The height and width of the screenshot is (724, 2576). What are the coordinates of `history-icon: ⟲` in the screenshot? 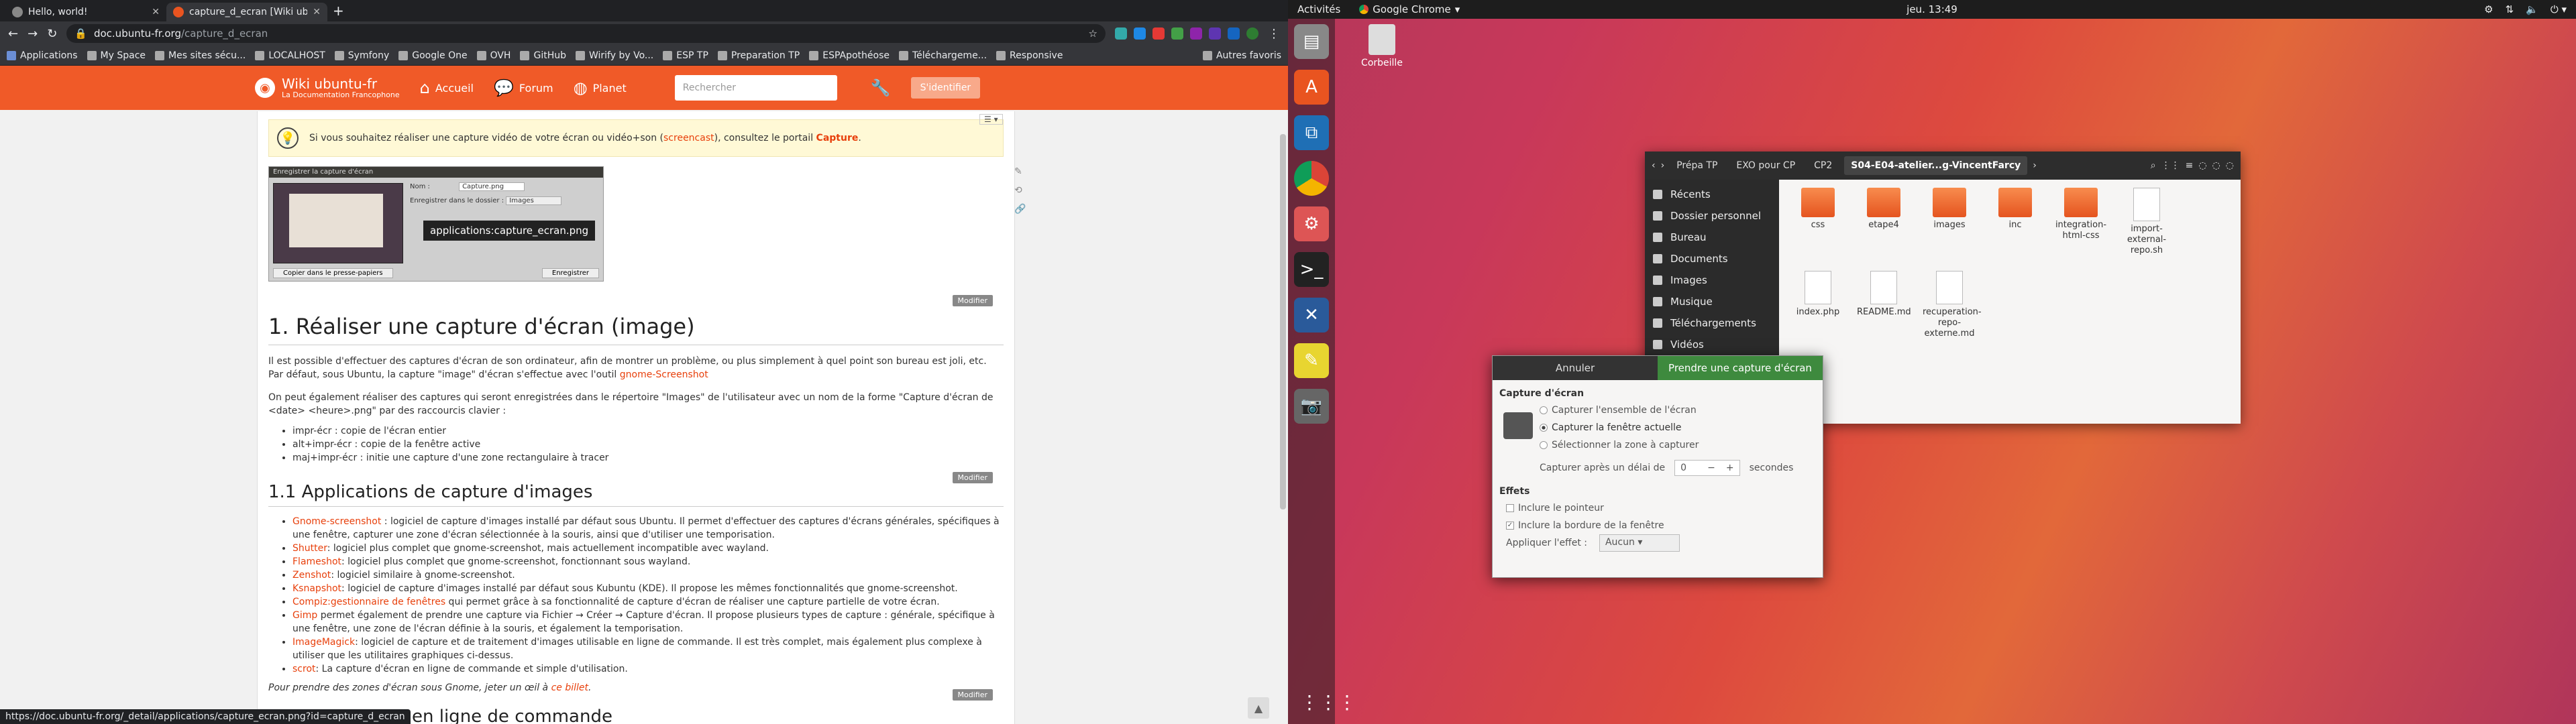 It's located at (1020, 190).